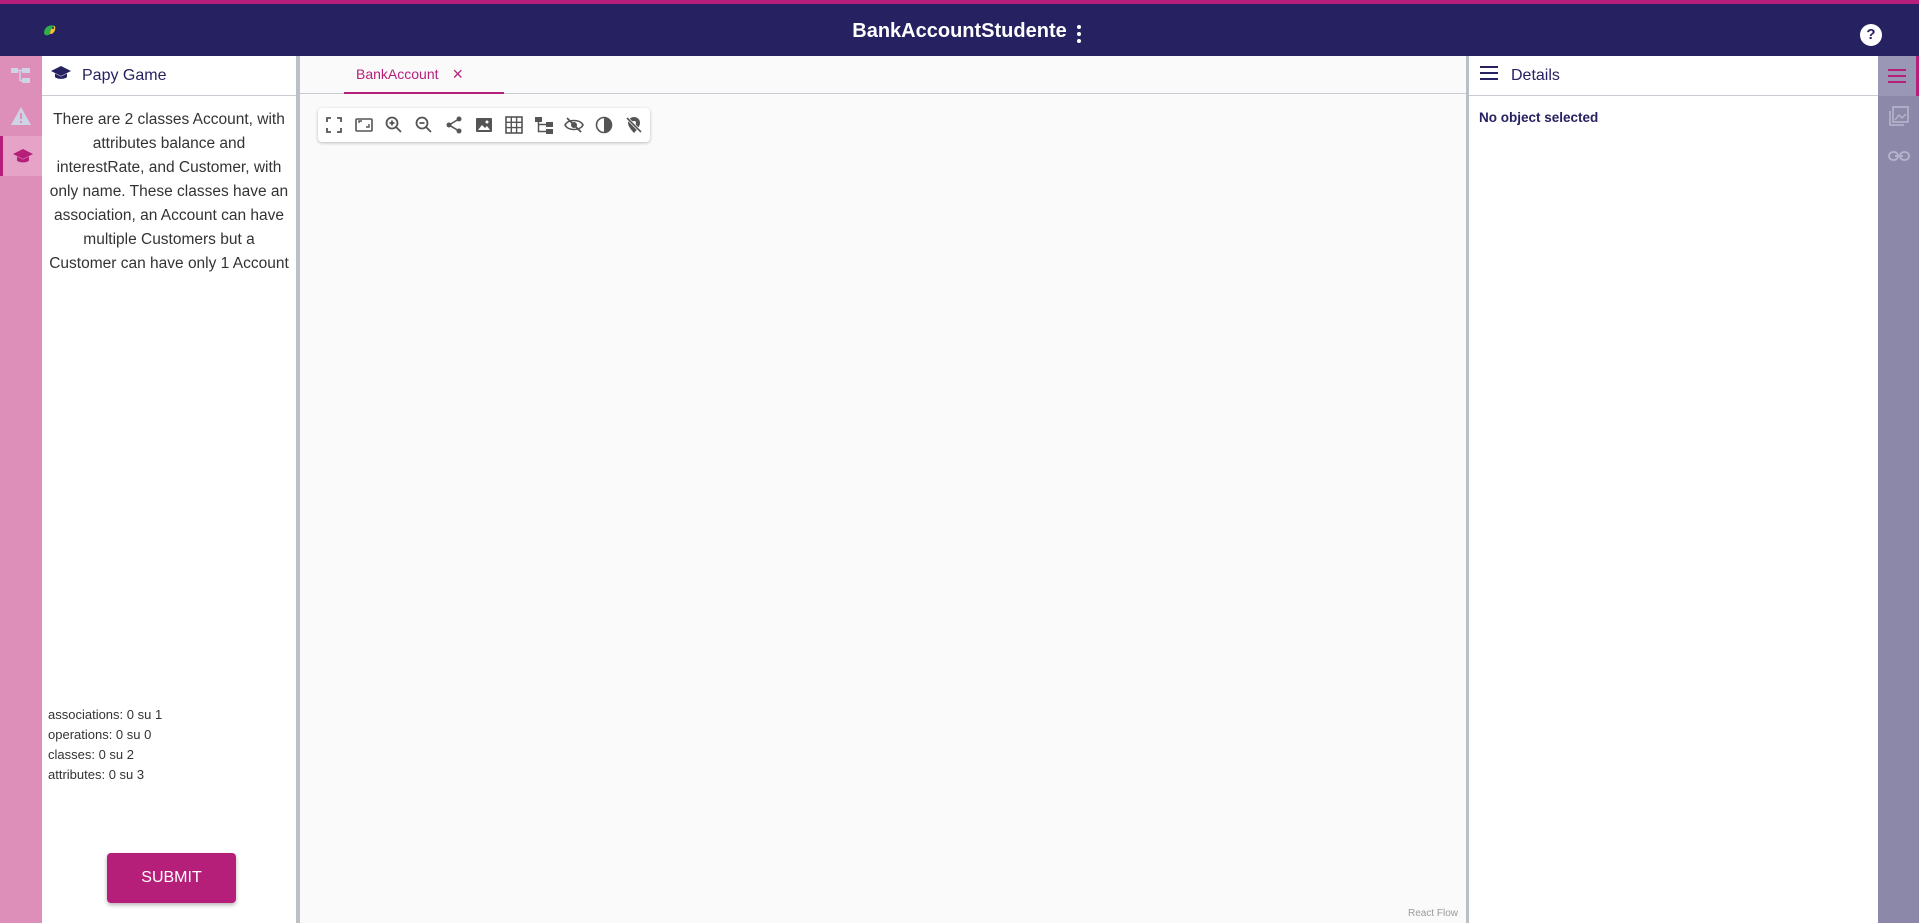 The image size is (1919, 923). What do you see at coordinates (171, 878) in the screenshot?
I see `submit-button: SUBMIT` at bounding box center [171, 878].